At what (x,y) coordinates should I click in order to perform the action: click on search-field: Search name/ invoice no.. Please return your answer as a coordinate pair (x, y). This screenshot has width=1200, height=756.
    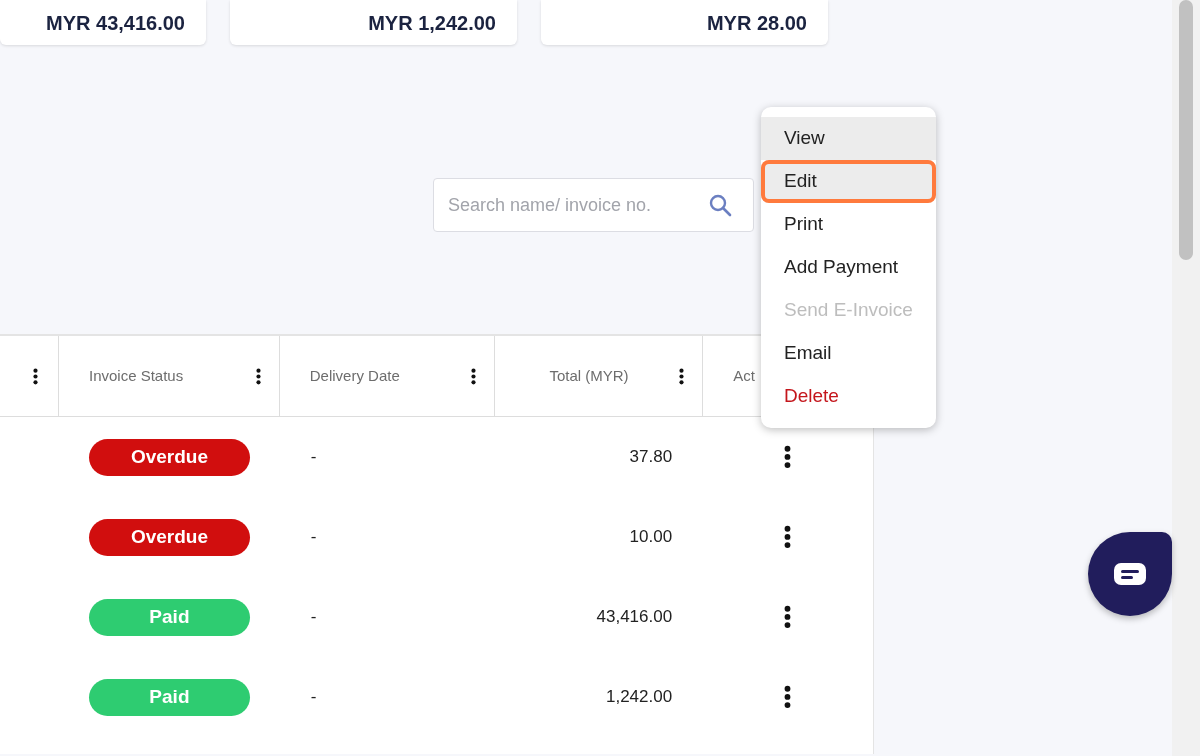
    Looking at the image, I should click on (593, 205).